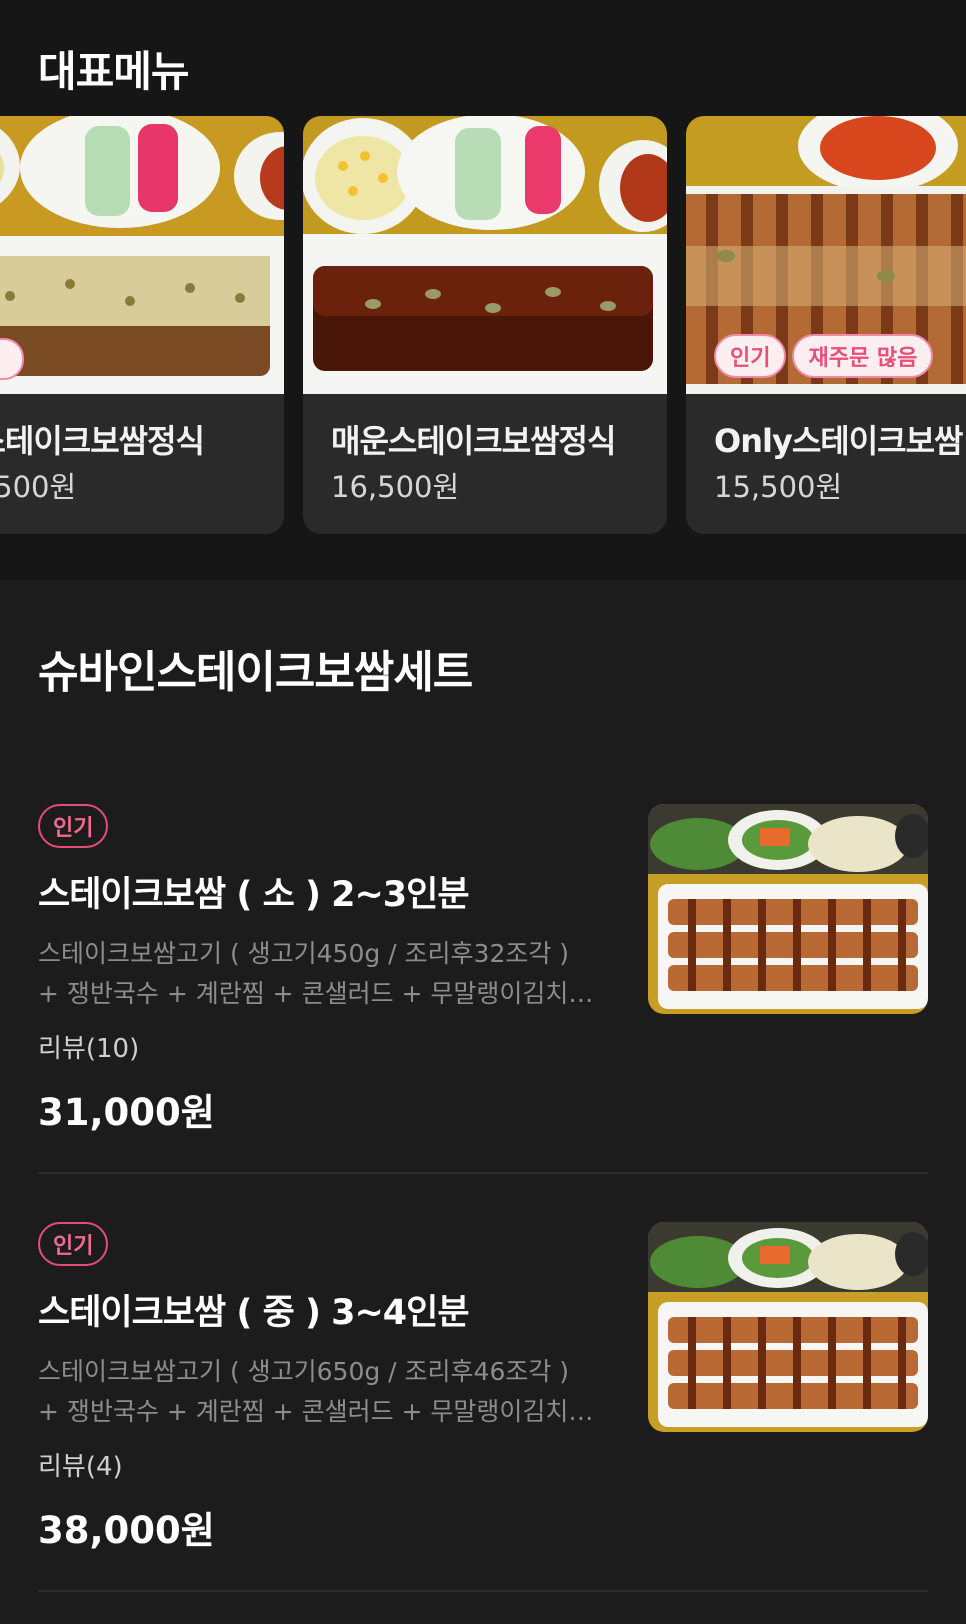  Describe the element at coordinates (838, 441) in the screenshot. I see `featured-card-name: Only스테이크보쌈` at that location.